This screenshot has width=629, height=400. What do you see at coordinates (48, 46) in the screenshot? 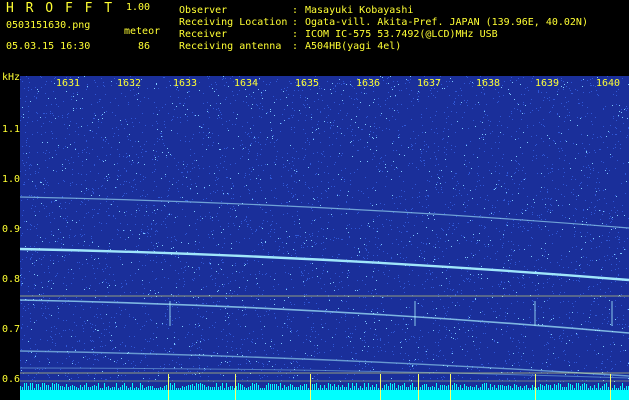
I see `capture-date: 05.03.15 16:30` at bounding box center [48, 46].